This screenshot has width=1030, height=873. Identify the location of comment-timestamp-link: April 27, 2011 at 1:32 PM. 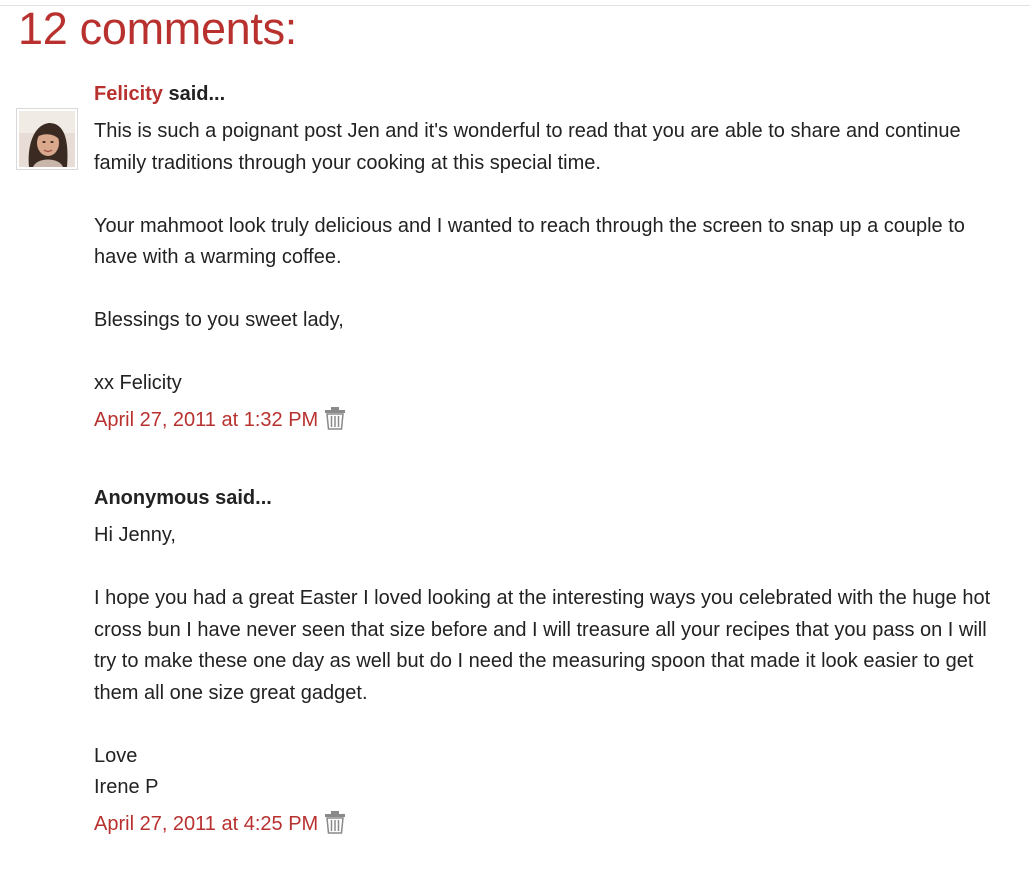
(206, 420).